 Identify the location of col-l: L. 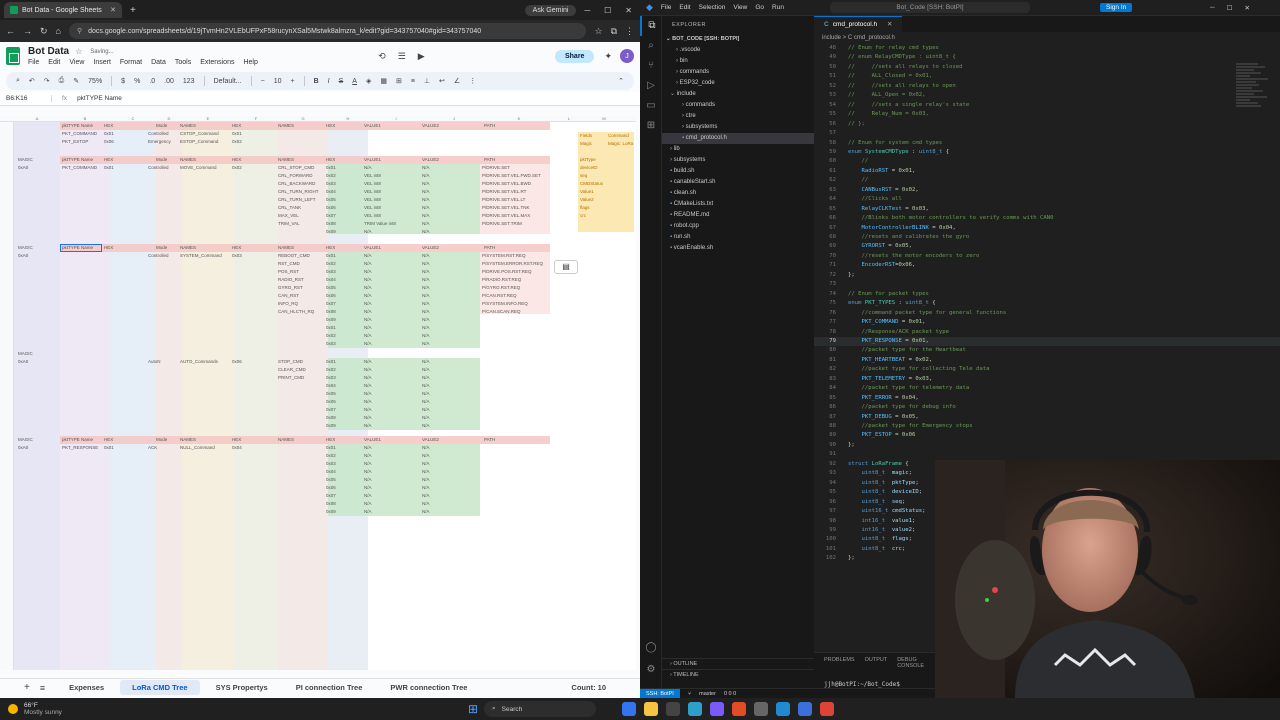
(569, 118).